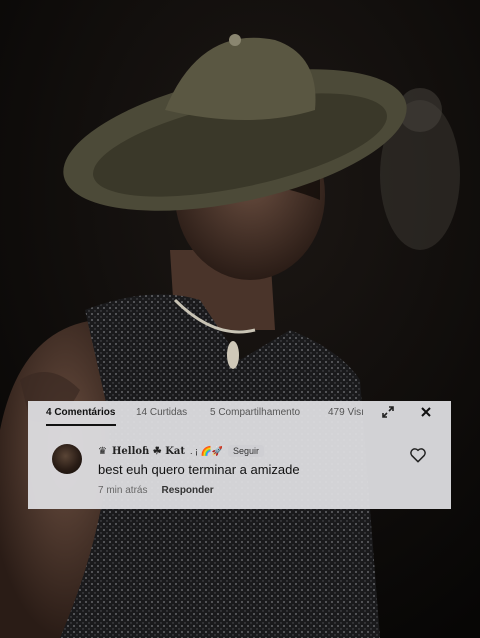 The height and width of the screenshot is (638, 480). What do you see at coordinates (80, 412) in the screenshot?
I see `tab-comments: 4 Comentários` at bounding box center [80, 412].